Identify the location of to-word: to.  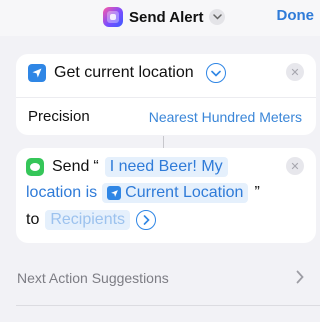
(33, 219).